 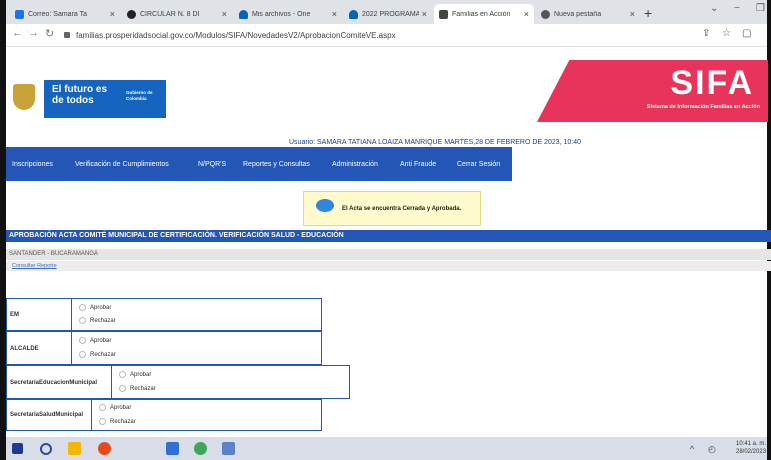 I want to click on menu-cerrar-sesion: Cerrar Sesión, so click(x=478, y=164).